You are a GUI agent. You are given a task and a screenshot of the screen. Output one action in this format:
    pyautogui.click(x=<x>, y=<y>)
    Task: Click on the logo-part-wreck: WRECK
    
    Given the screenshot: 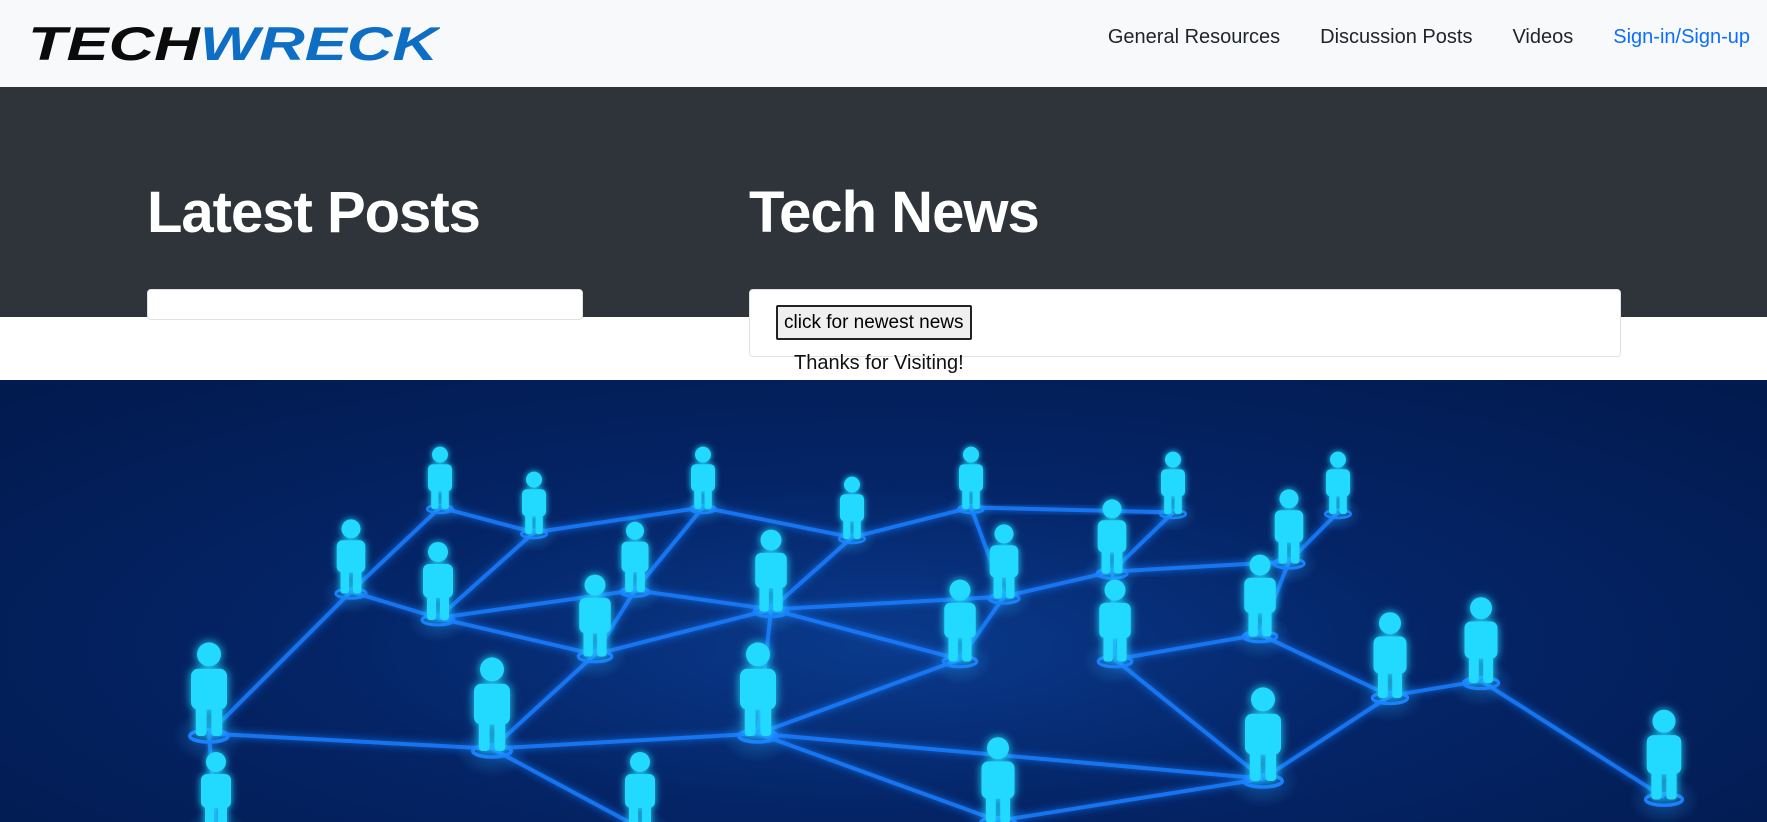 What is the action you would take?
    pyautogui.click(x=320, y=44)
    